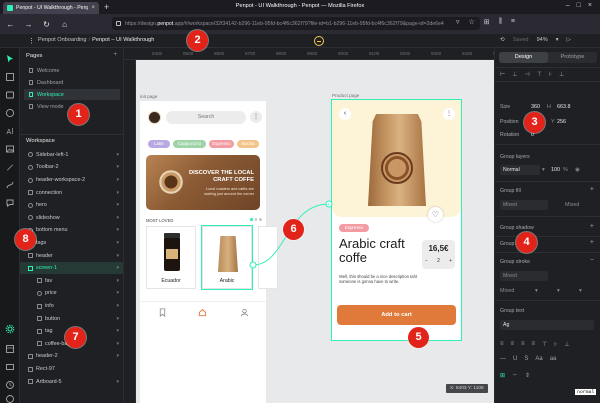  I want to click on layer-item: bottom menu ▾, so click(71, 231).